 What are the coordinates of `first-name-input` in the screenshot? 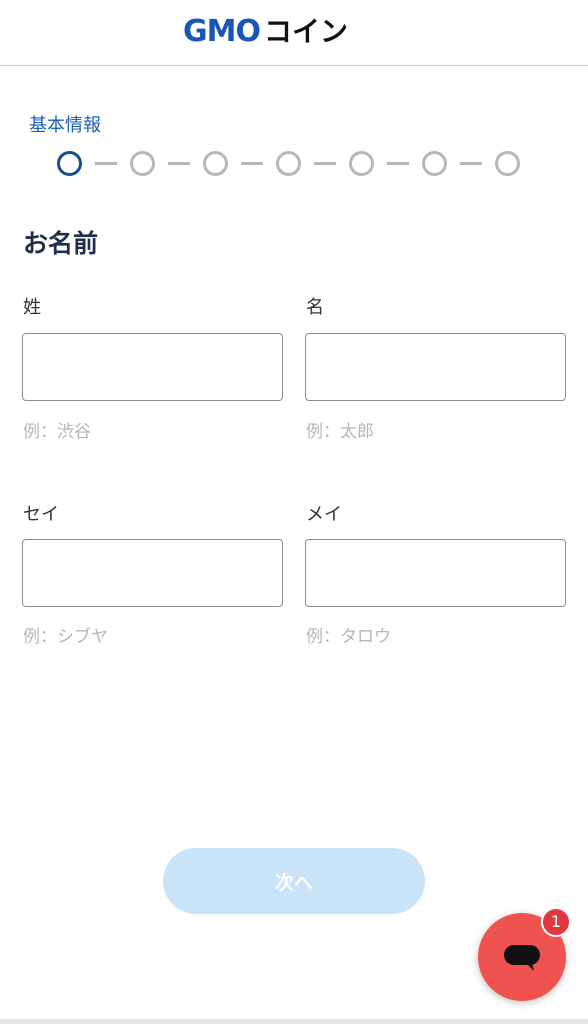 It's located at (435, 367).